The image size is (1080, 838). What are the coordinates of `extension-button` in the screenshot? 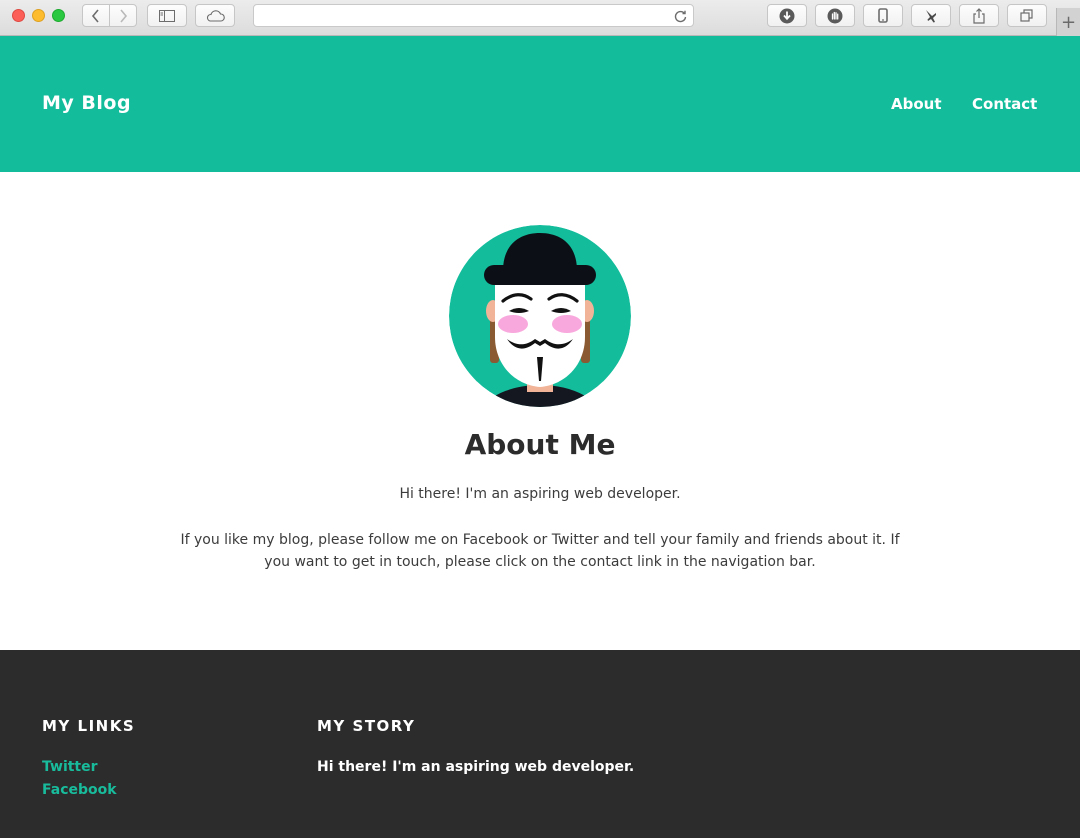 It's located at (931, 15).